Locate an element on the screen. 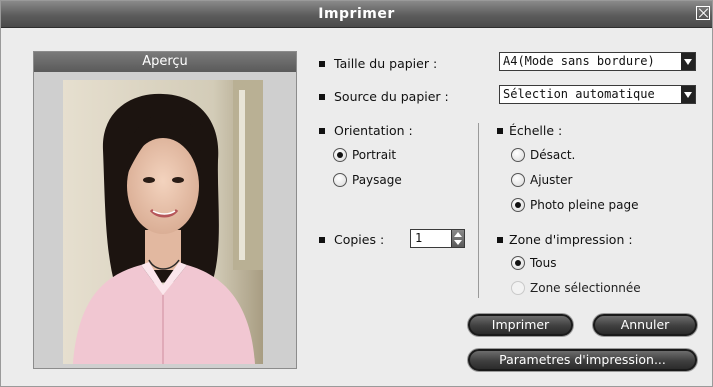 This screenshot has width=713, height=387. preview-header: Aperçu is located at coordinates (165, 62).